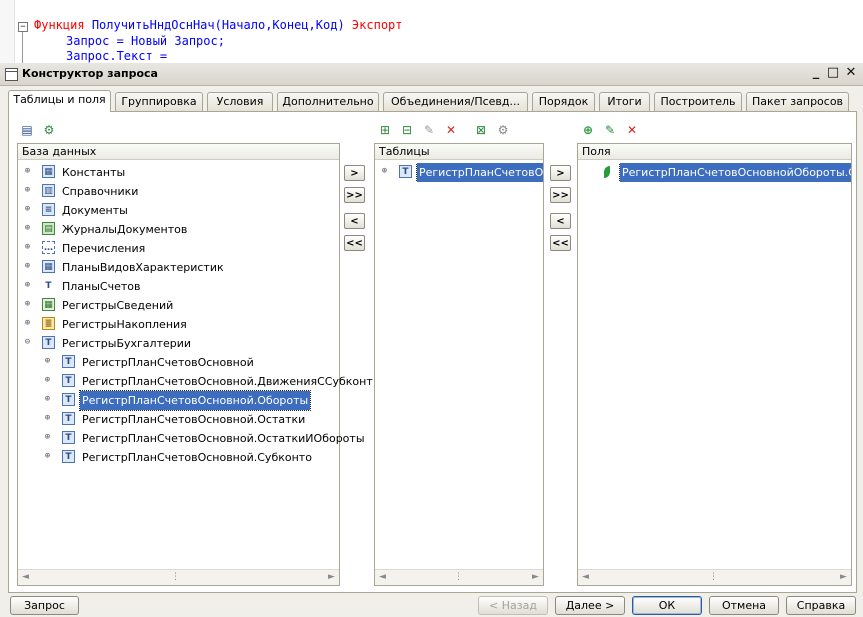  Describe the element at coordinates (48, 266) in the screenshot. I see `characteristics-icon: ▦` at that location.